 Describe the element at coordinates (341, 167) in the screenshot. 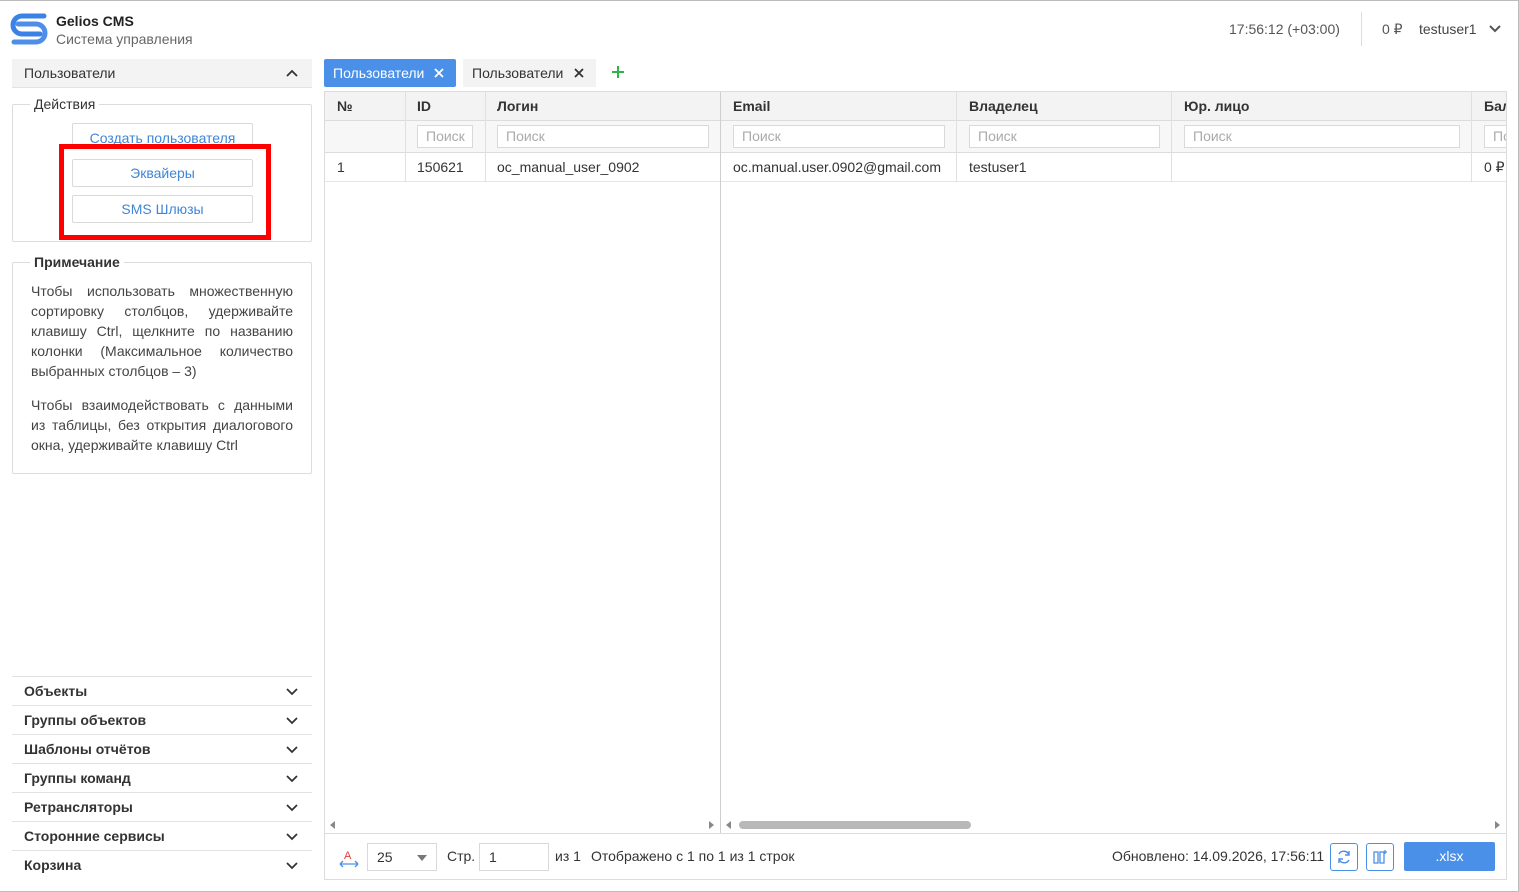

I see `cell-number: 1` at that location.